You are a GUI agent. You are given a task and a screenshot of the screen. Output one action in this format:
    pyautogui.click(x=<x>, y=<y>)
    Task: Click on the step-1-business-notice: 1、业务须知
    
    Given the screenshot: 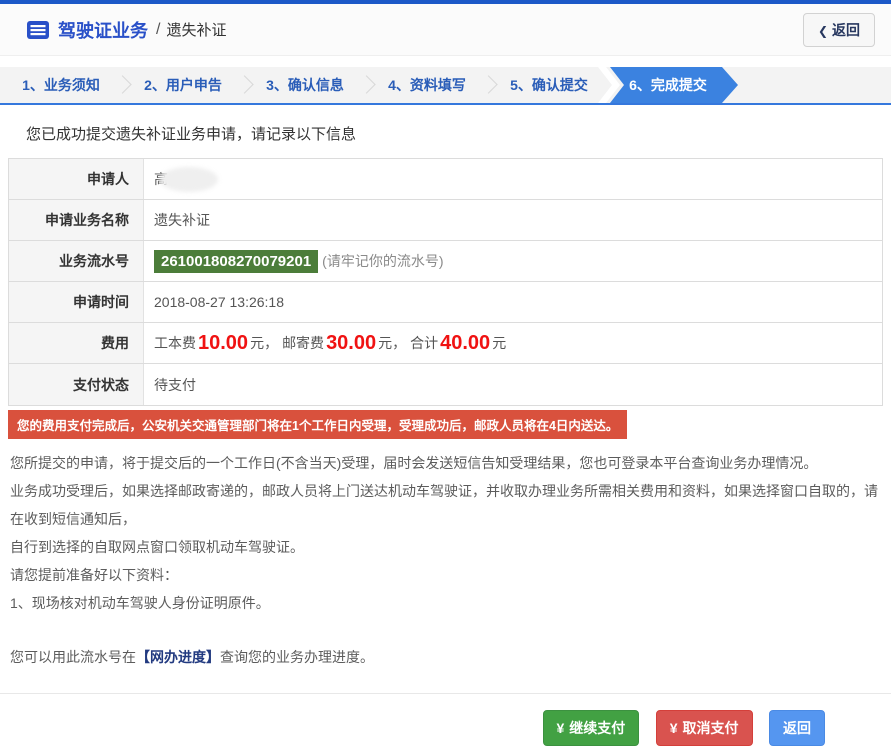 What is the action you would take?
    pyautogui.click(x=66, y=85)
    